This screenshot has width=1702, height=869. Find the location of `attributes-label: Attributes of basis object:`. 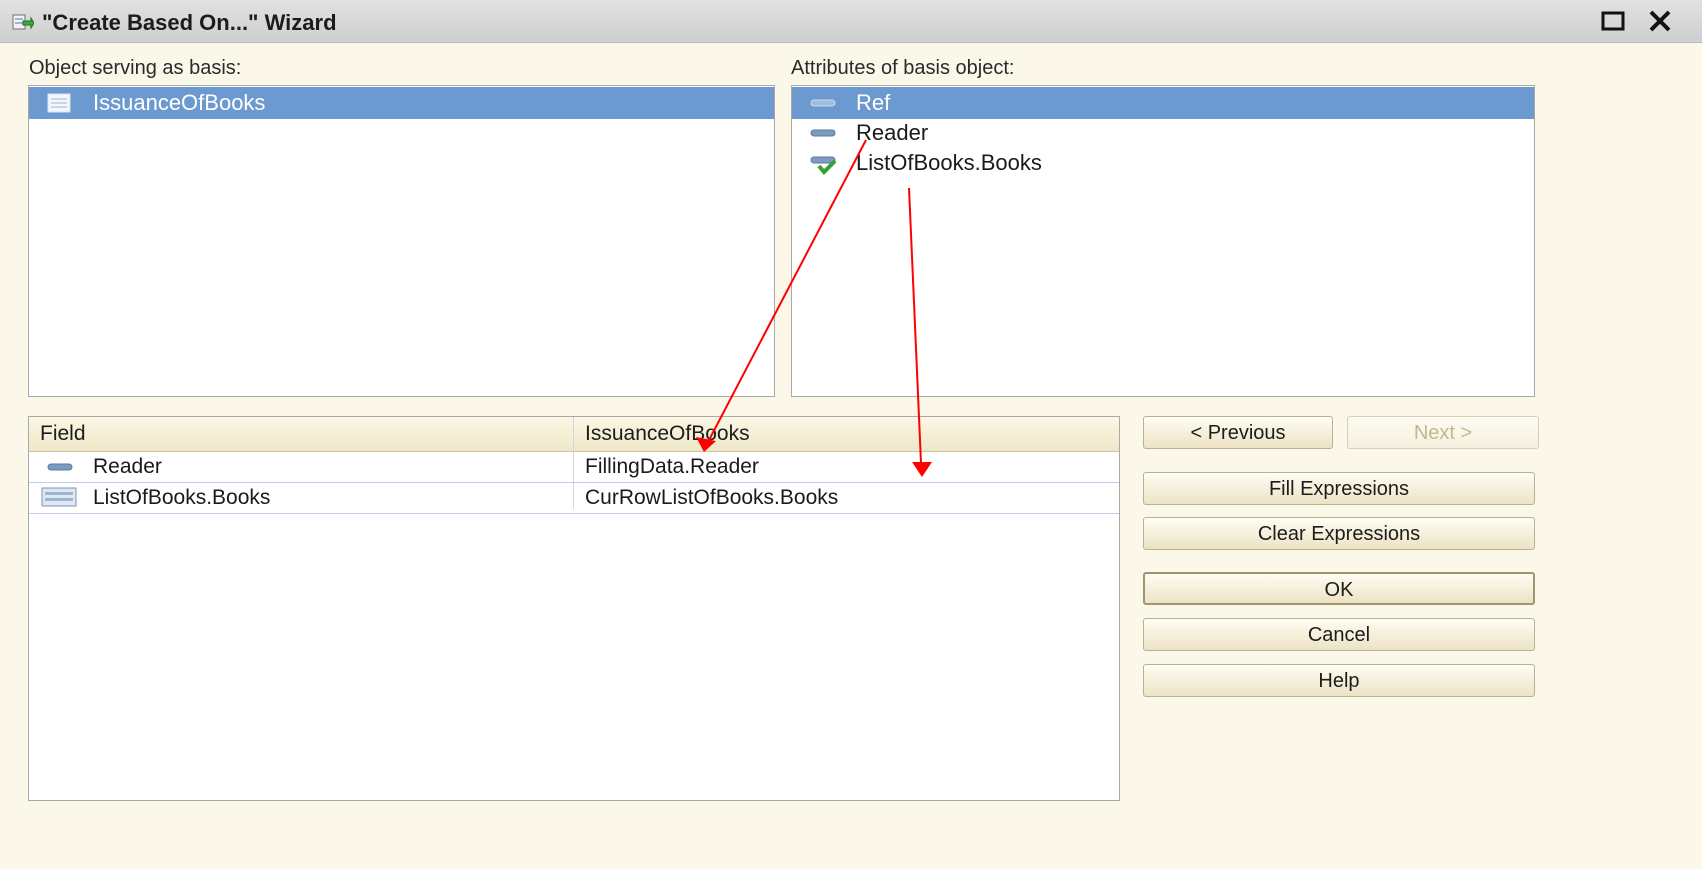

attributes-label: Attributes of basis object: is located at coordinates (903, 68).